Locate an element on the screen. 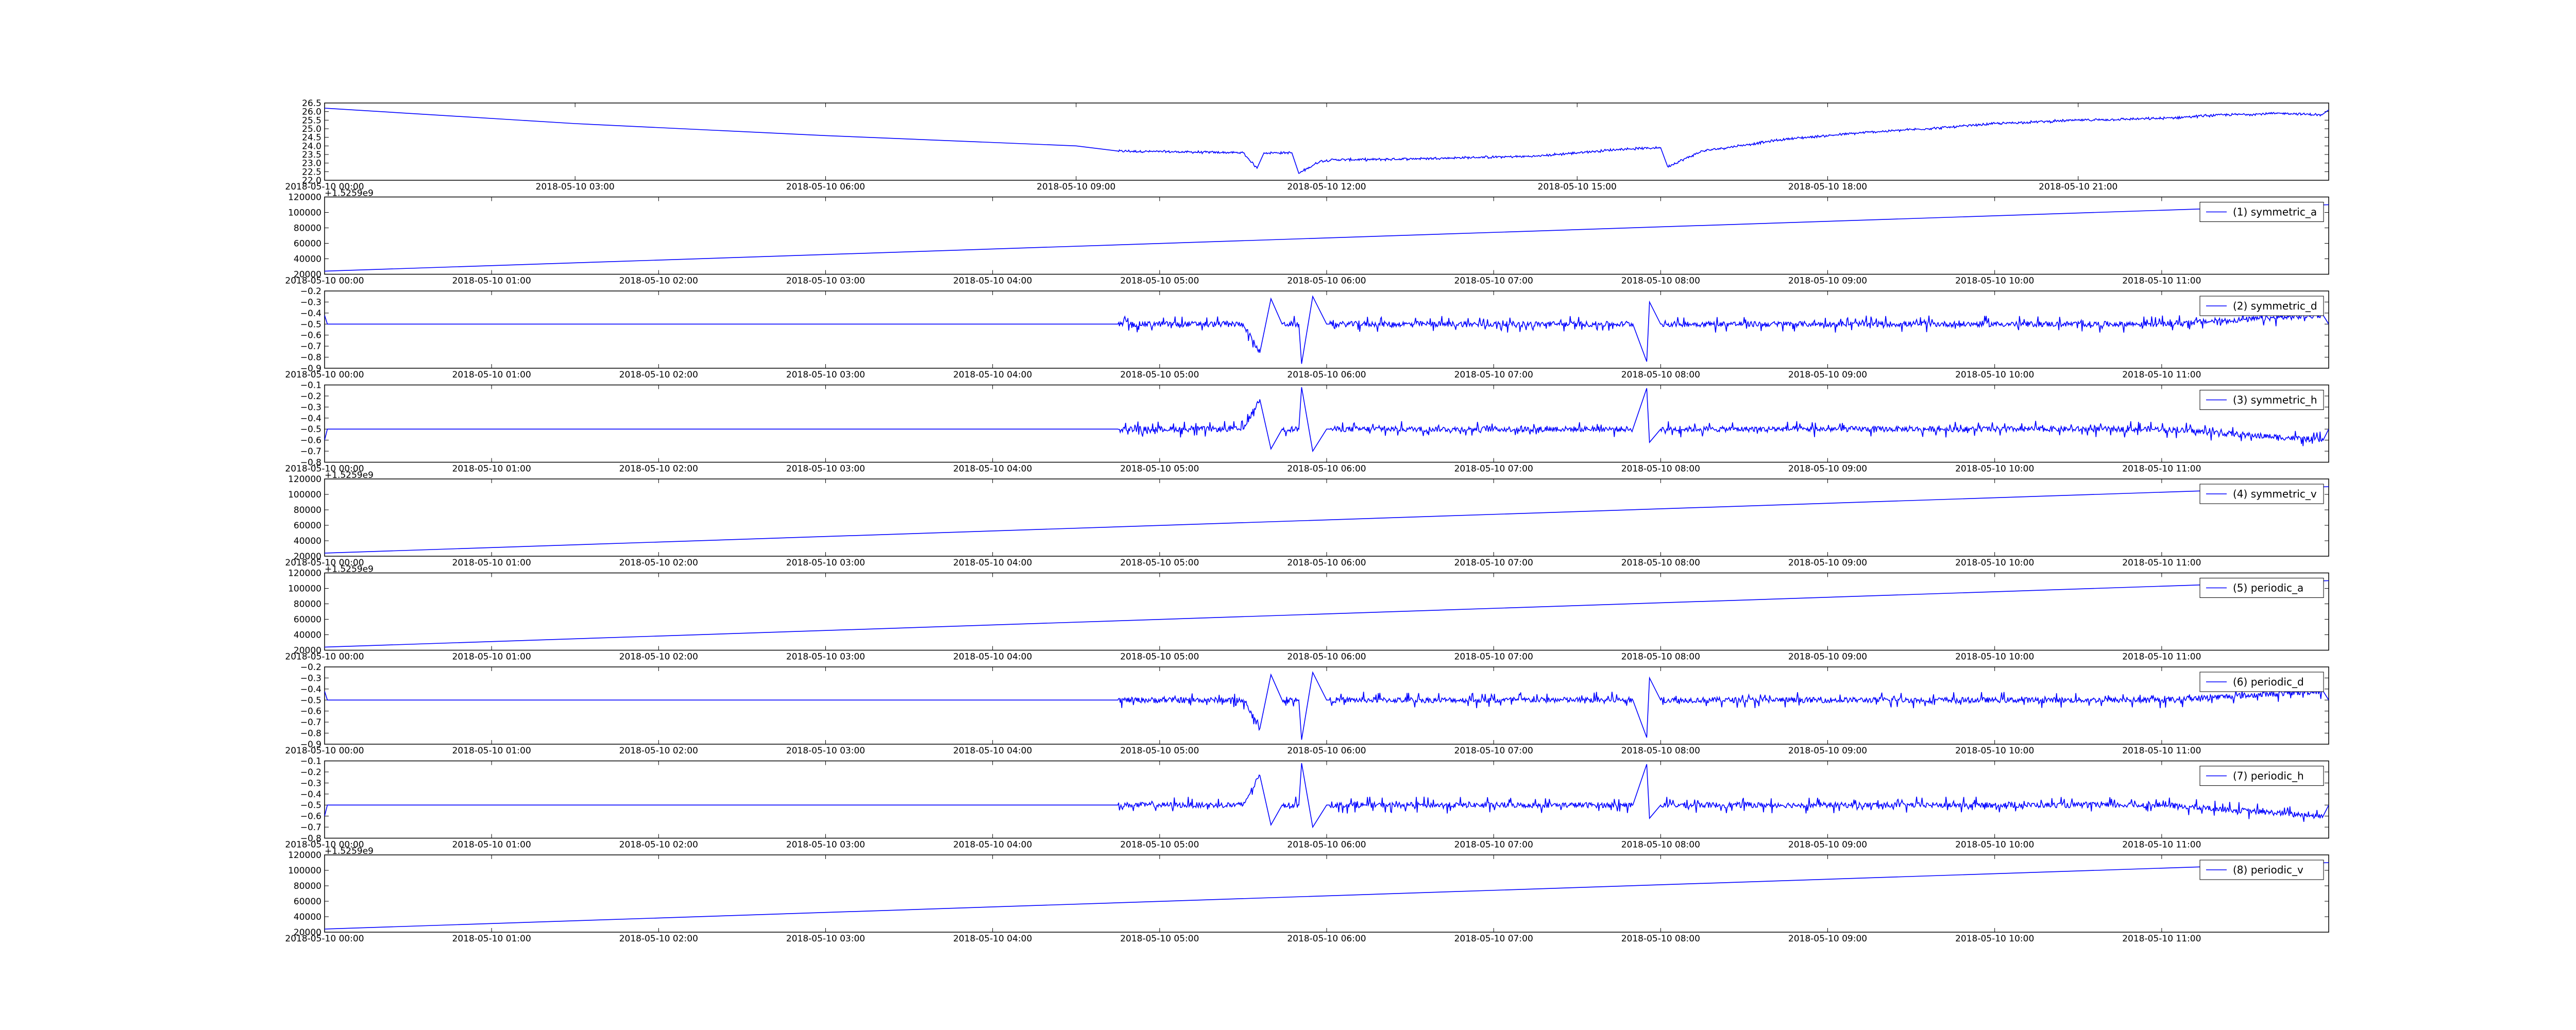 This screenshot has width=2576, height=1030. legend-label: (7) periodic_h is located at coordinates (2268, 776).